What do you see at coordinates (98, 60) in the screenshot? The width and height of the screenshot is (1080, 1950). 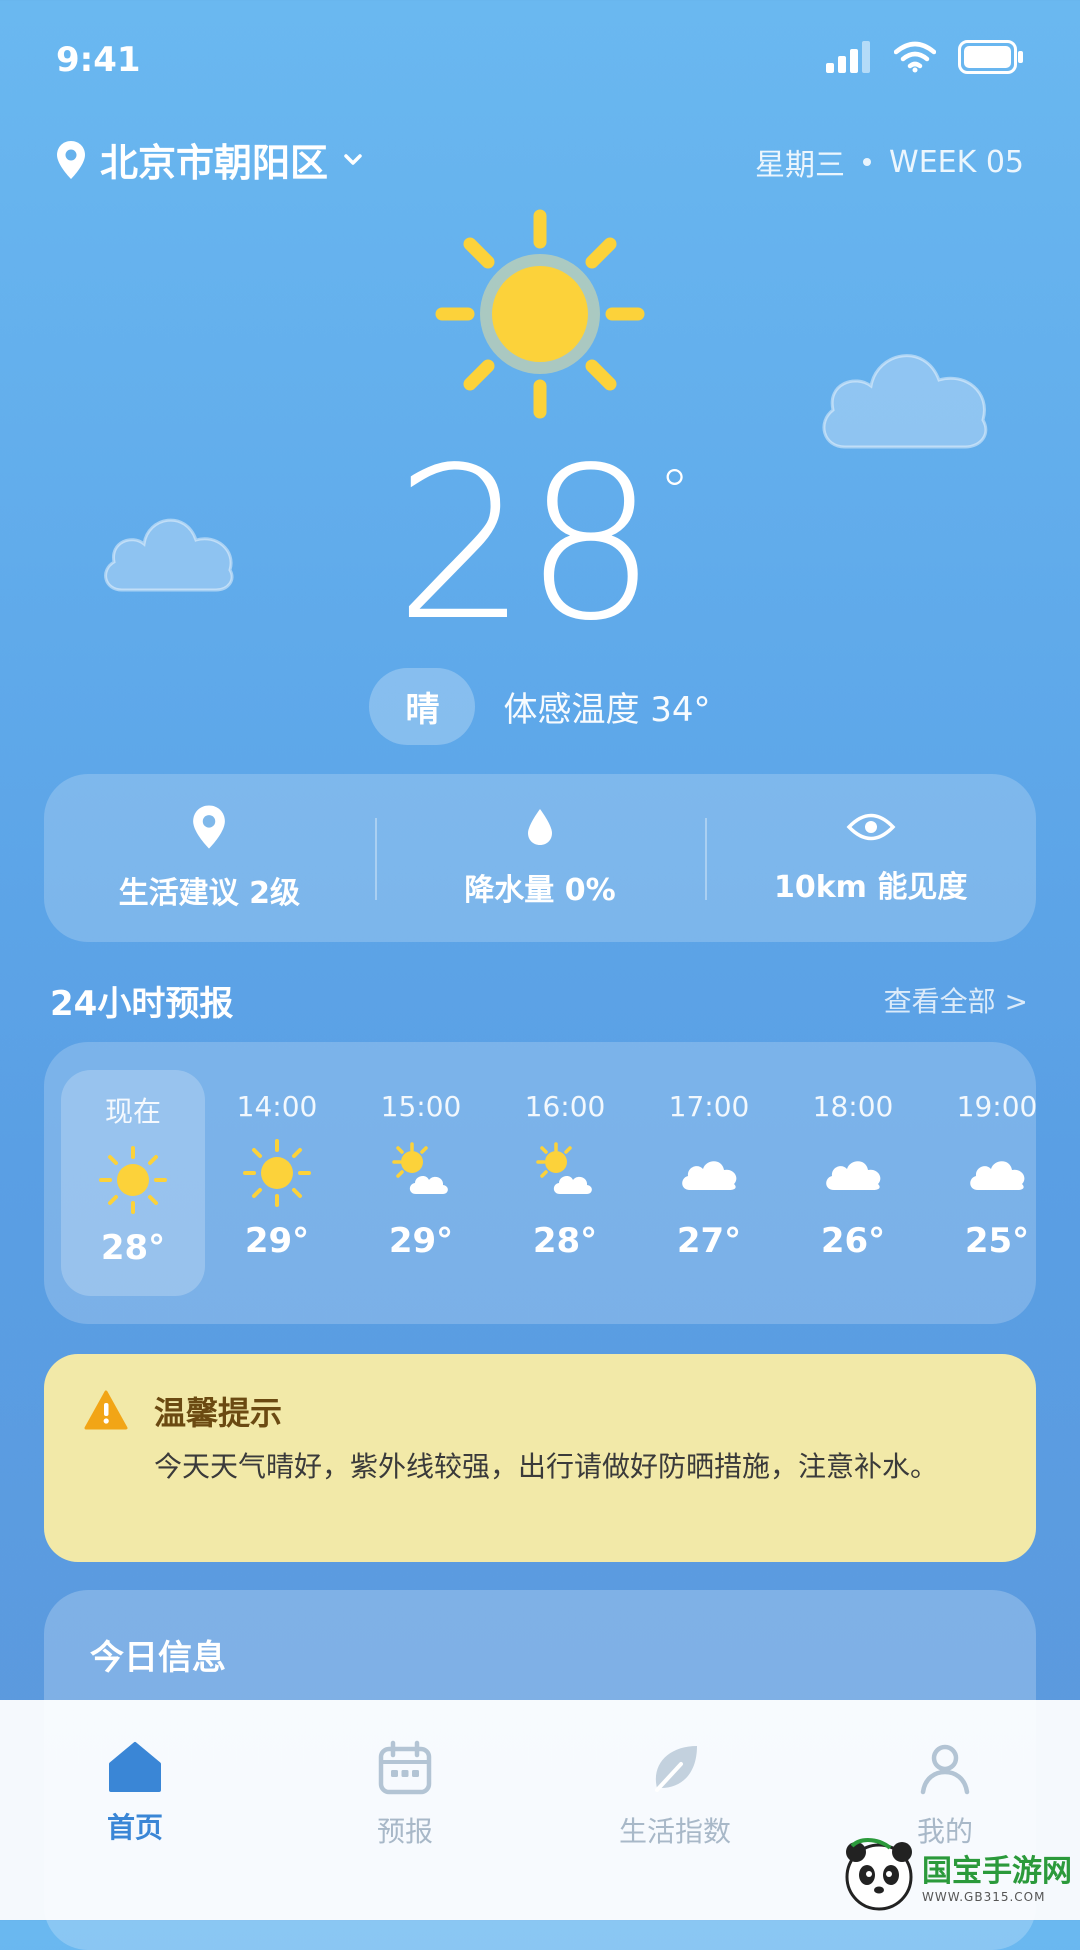 I see `status-time: 9:41` at bounding box center [98, 60].